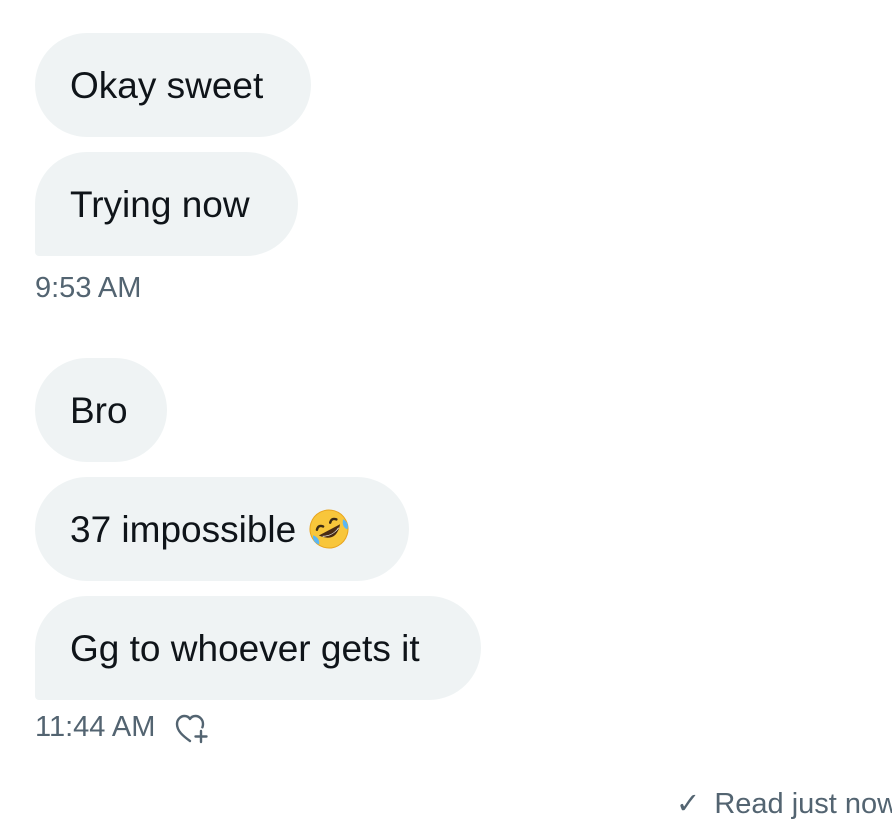 This screenshot has height=821, width=892. Describe the element at coordinates (803, 804) in the screenshot. I see `read-receipt-text: Read just now` at that location.